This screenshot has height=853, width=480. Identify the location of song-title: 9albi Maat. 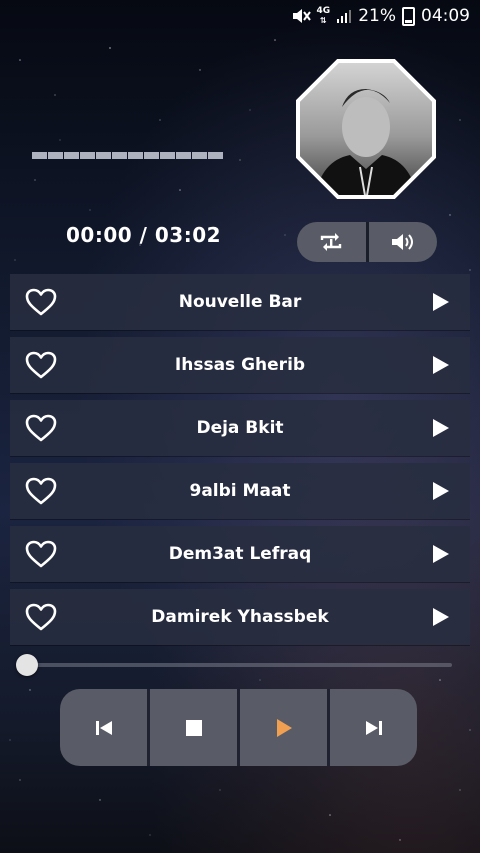
(240, 491).